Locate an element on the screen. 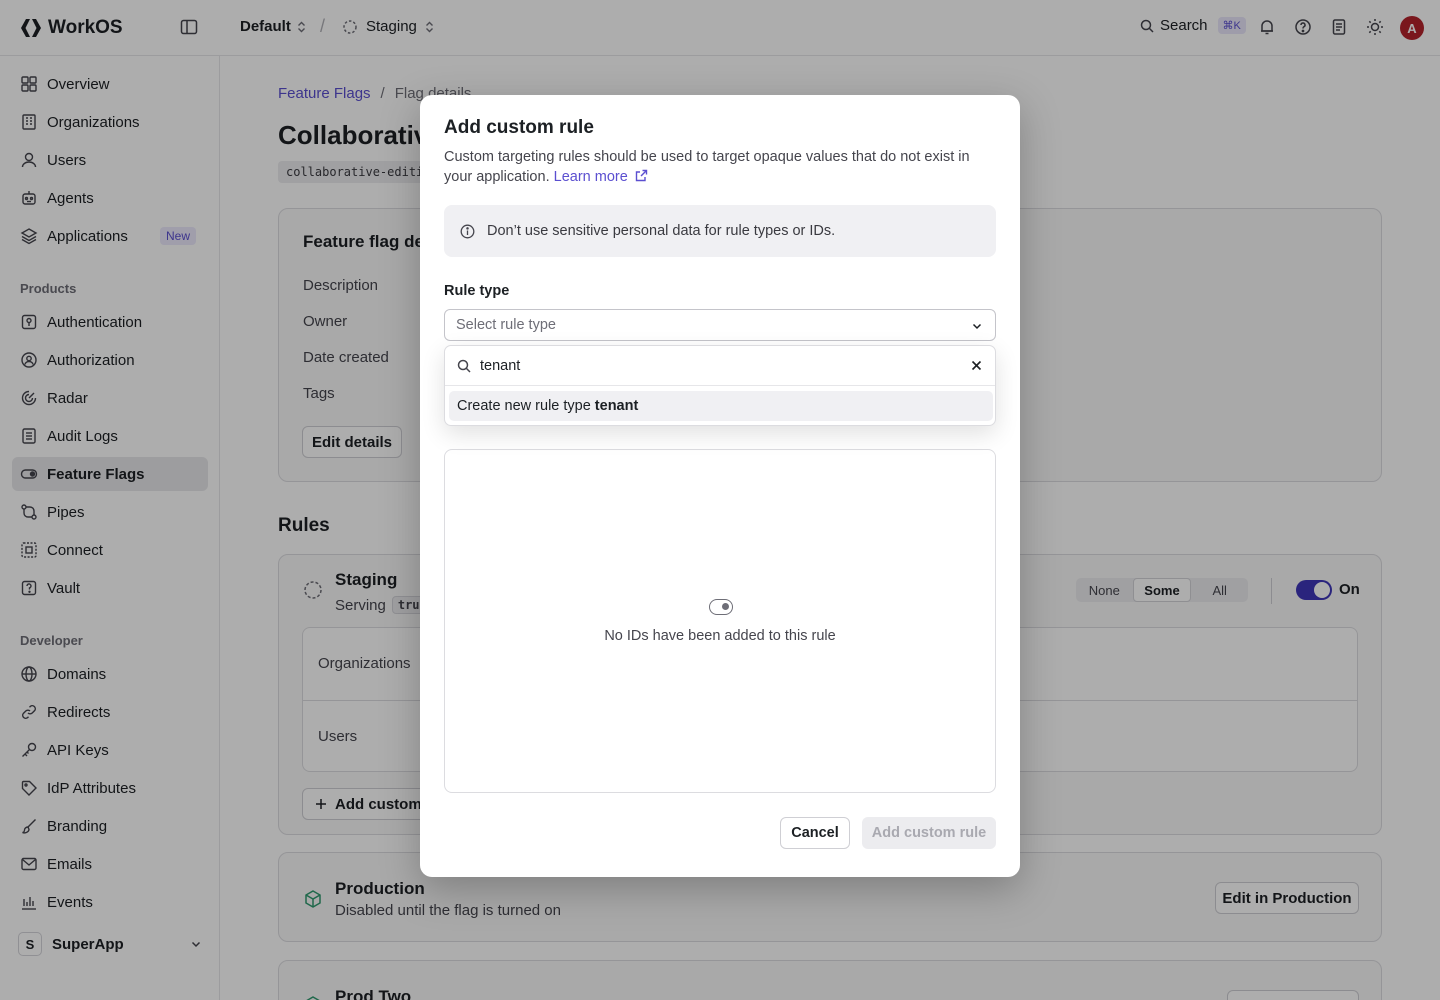  option-prefix: Create new rule type is located at coordinates (524, 406).